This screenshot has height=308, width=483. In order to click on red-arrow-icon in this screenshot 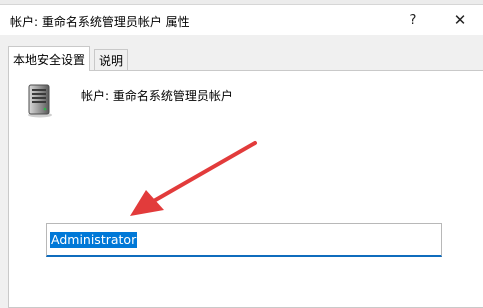, I will do `click(193, 178)`.